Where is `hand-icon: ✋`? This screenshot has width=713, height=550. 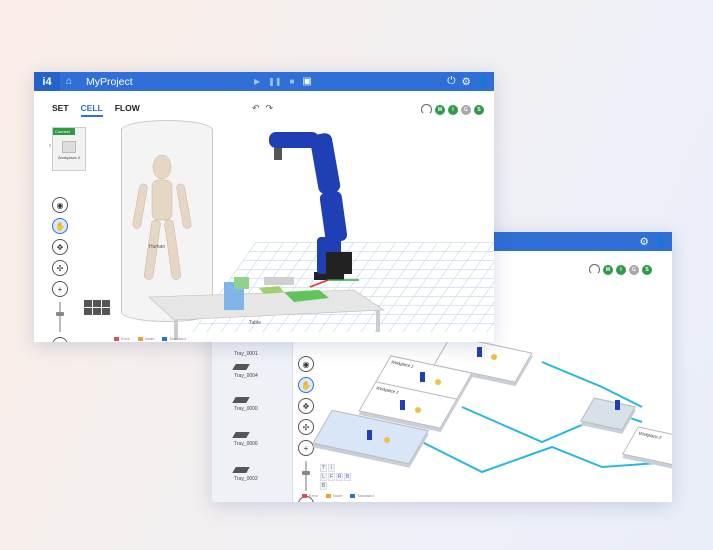
hand-icon: ✋ is located at coordinates (60, 226).